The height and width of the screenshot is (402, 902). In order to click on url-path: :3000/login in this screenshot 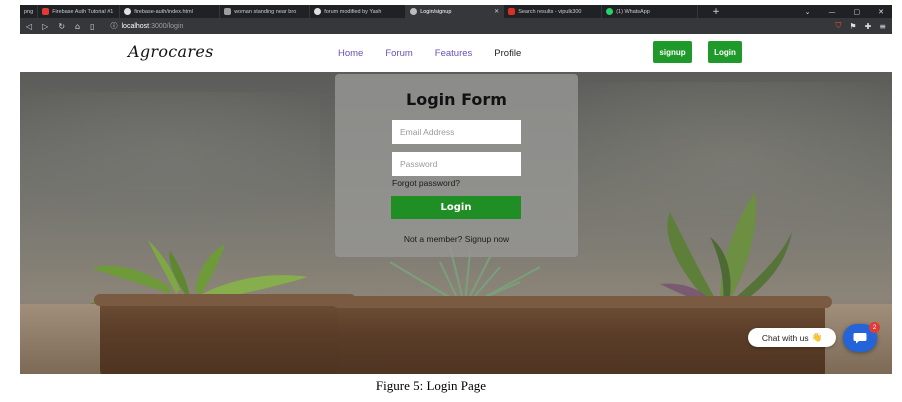, I will do `click(166, 26)`.